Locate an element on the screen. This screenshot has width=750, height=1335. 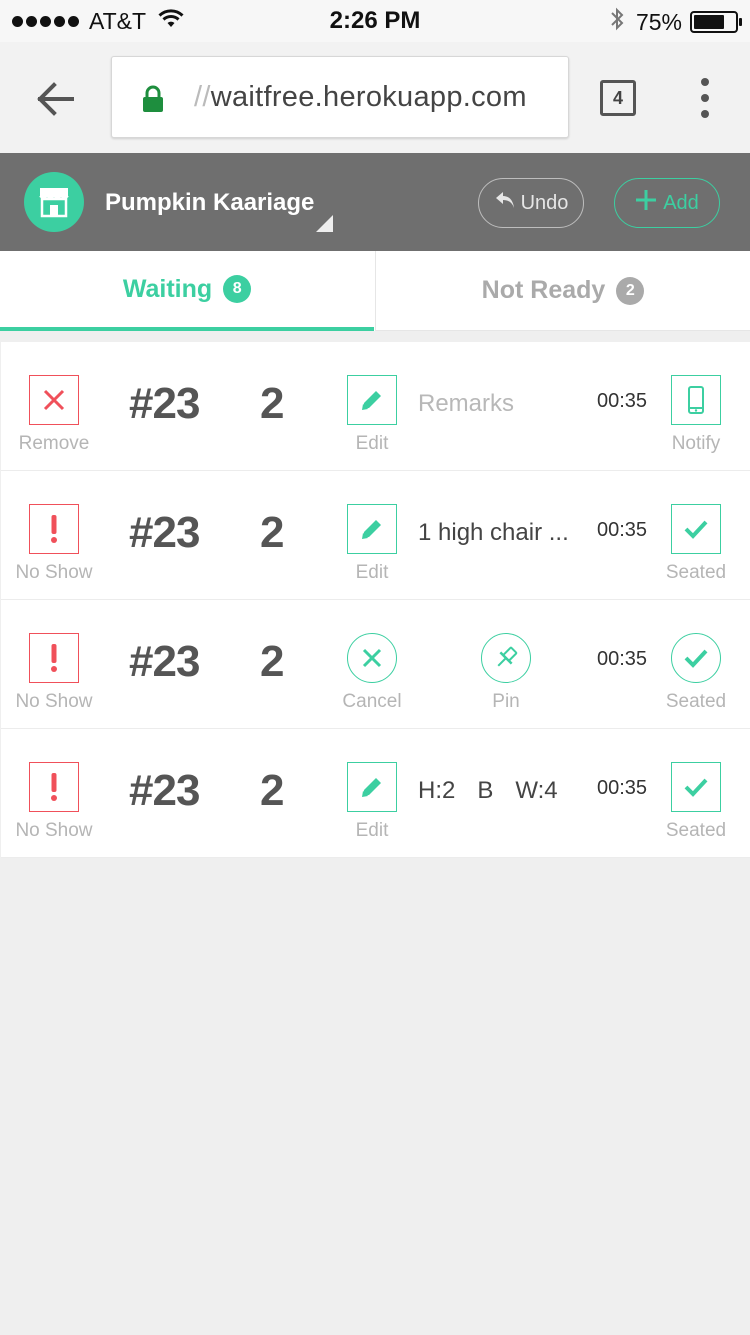
add-button: Add is located at coordinates (667, 203).